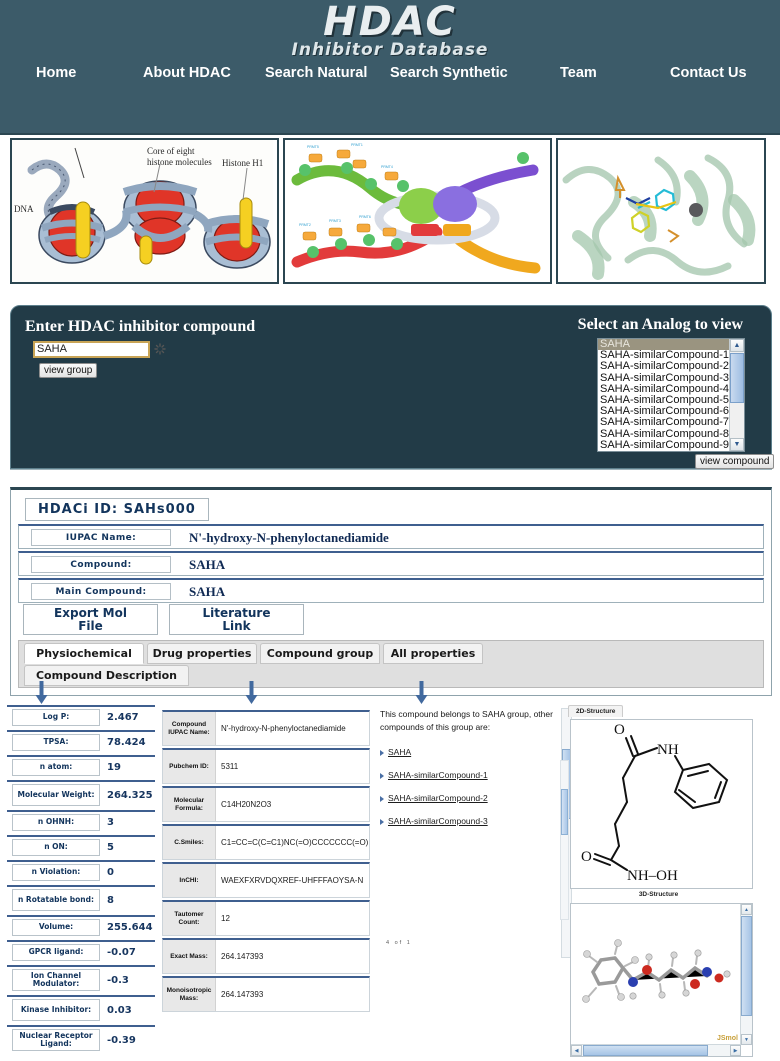 This screenshot has height=1061, width=780. Describe the element at coordinates (41, 692) in the screenshot. I see `arrow-down-physiochemical-icon` at that location.